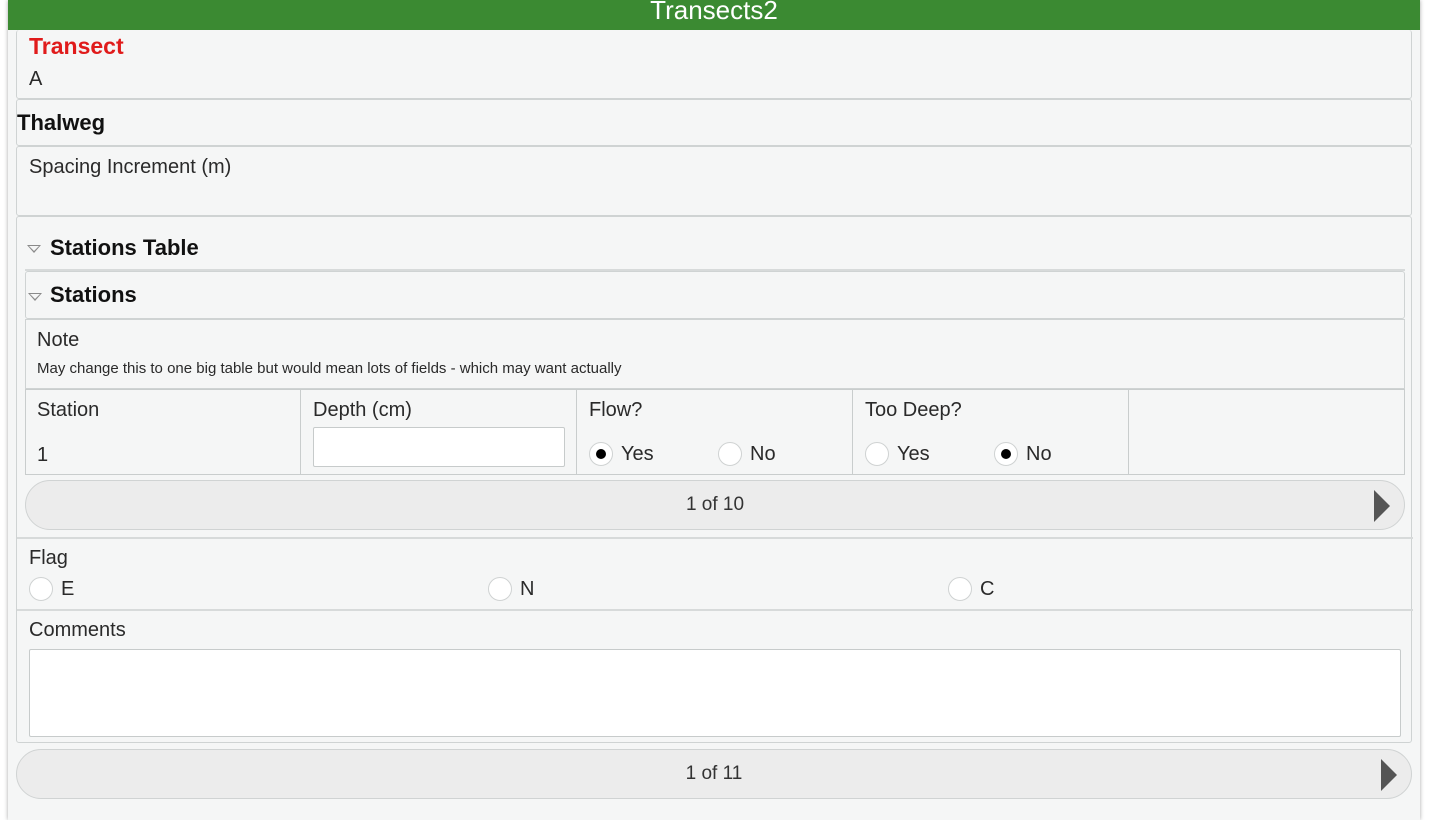 Image resolution: width=1433 pixels, height=820 pixels. Describe the element at coordinates (1382, 506) in the screenshot. I see `stations-next-icon` at that location.